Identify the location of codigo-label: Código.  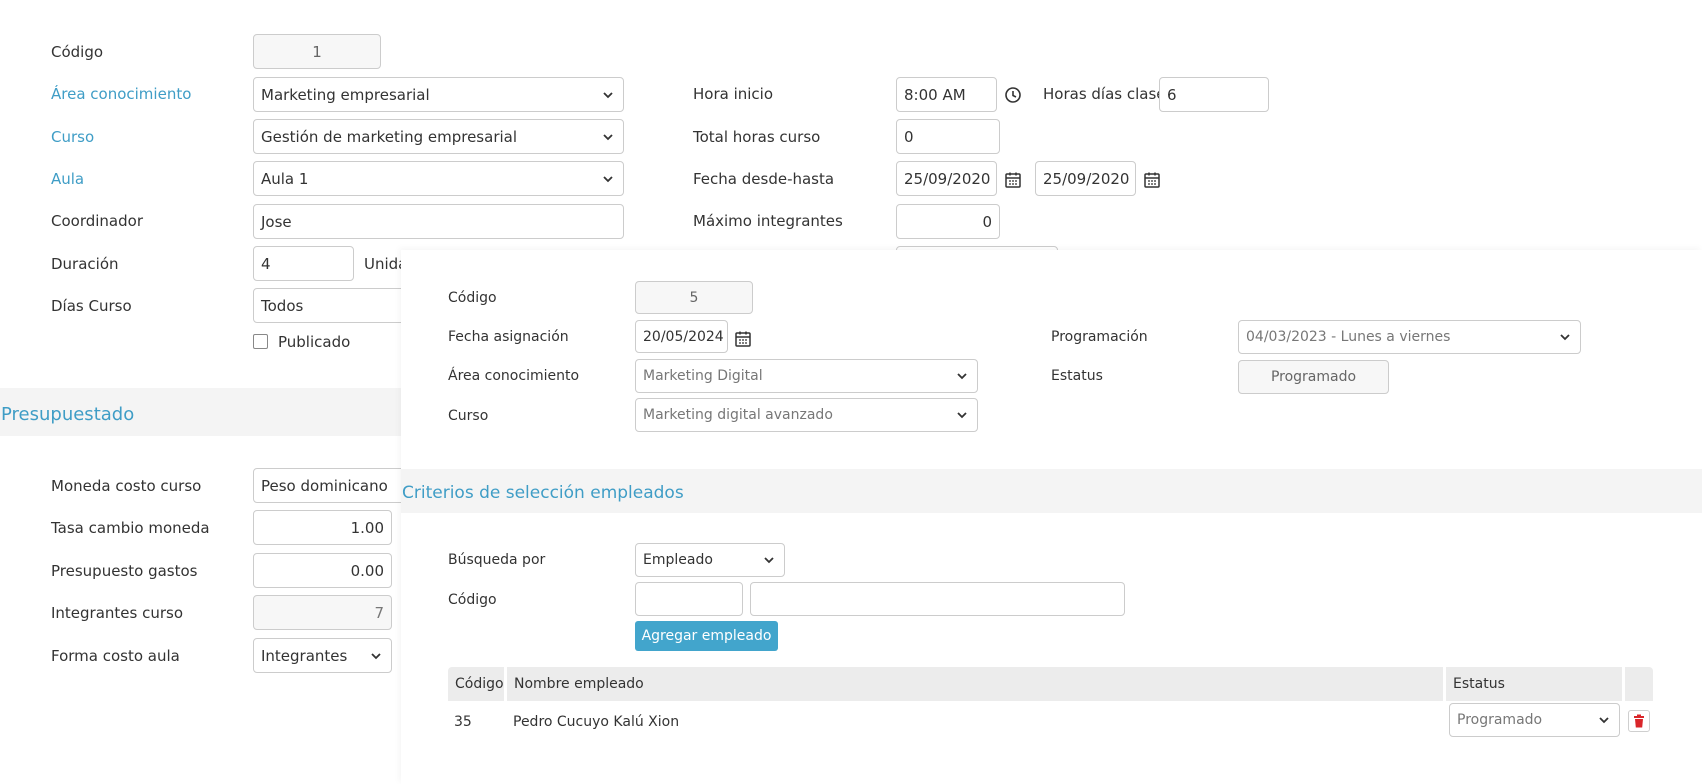
(77, 52).